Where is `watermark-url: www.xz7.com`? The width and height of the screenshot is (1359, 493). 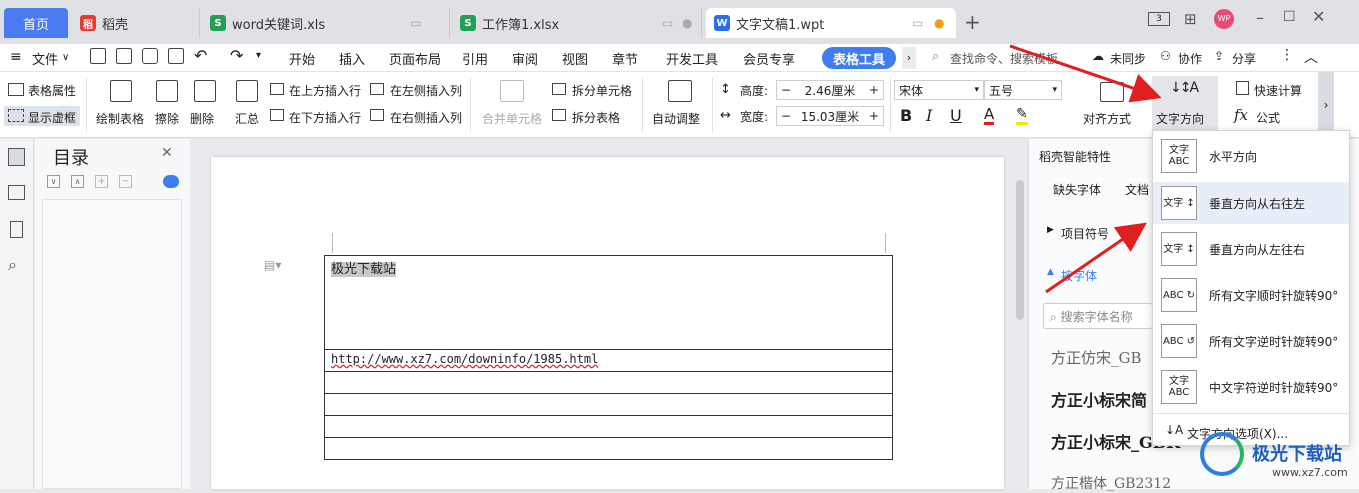 watermark-url: www.xz7.com is located at coordinates (1310, 472).